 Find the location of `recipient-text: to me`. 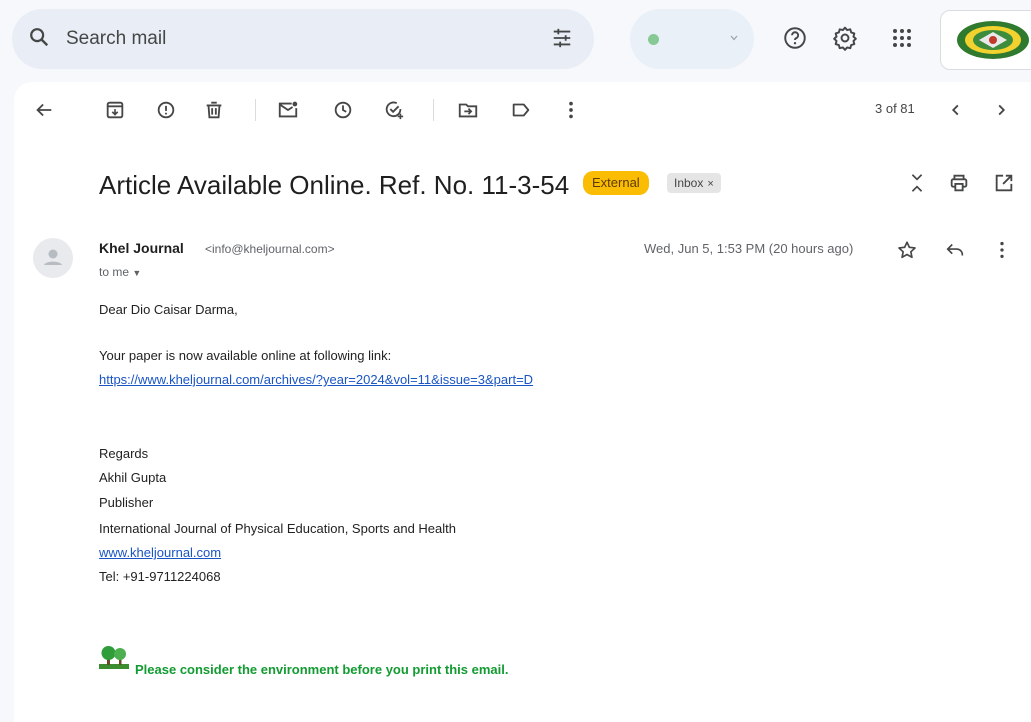

recipient-text: to me is located at coordinates (114, 272).